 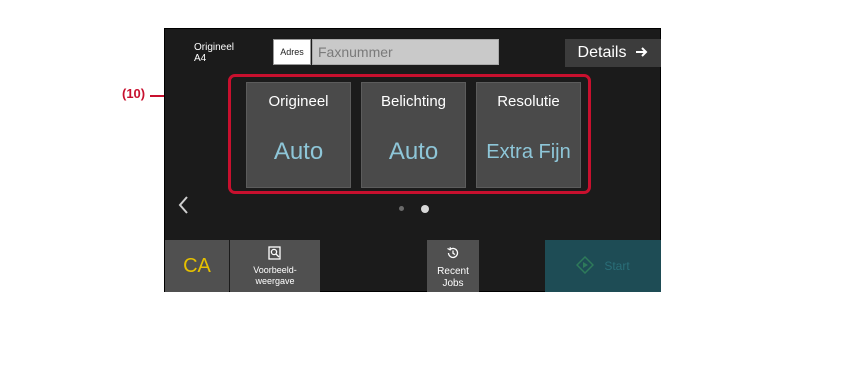 I want to click on original-info: Origineel A4, so click(x=214, y=53).